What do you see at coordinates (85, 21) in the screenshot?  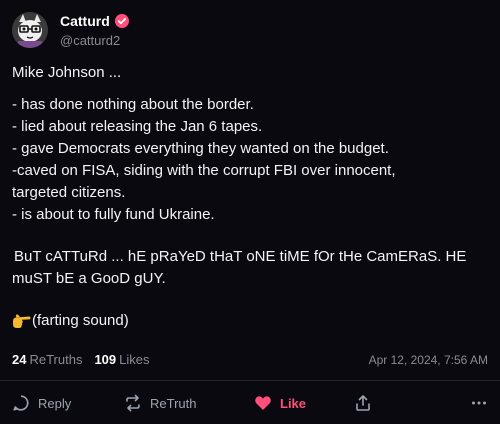 I see `author-display-name: Catturd` at bounding box center [85, 21].